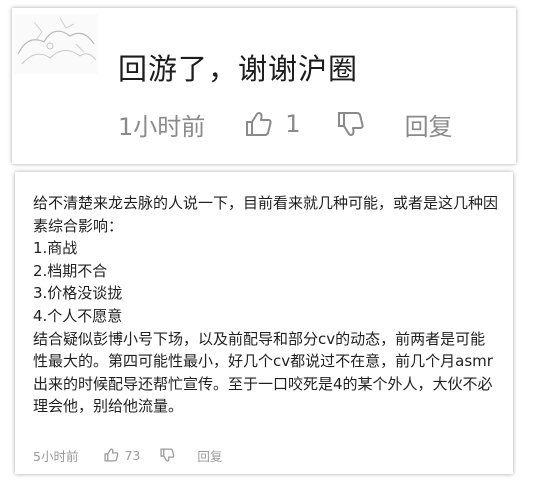 Image resolution: width=537 pixels, height=490 pixels. What do you see at coordinates (56, 44) in the screenshot?
I see `avatar` at bounding box center [56, 44].